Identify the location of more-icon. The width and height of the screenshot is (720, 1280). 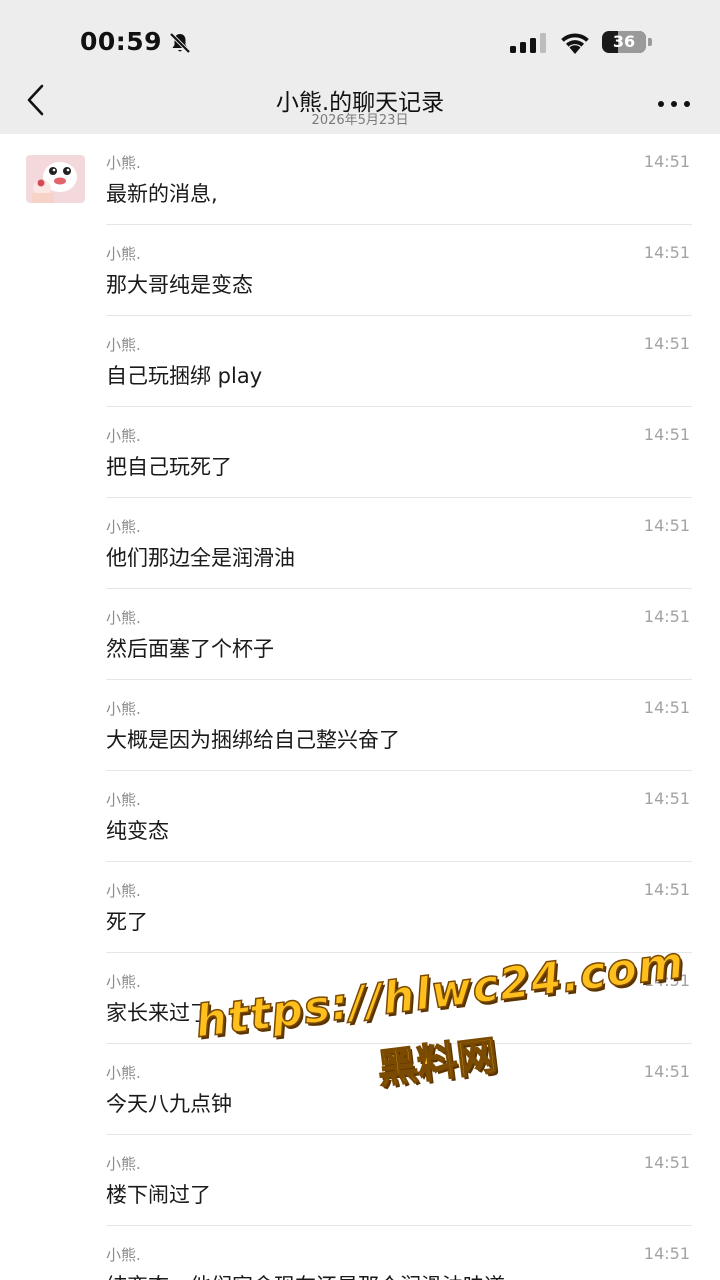
(674, 104).